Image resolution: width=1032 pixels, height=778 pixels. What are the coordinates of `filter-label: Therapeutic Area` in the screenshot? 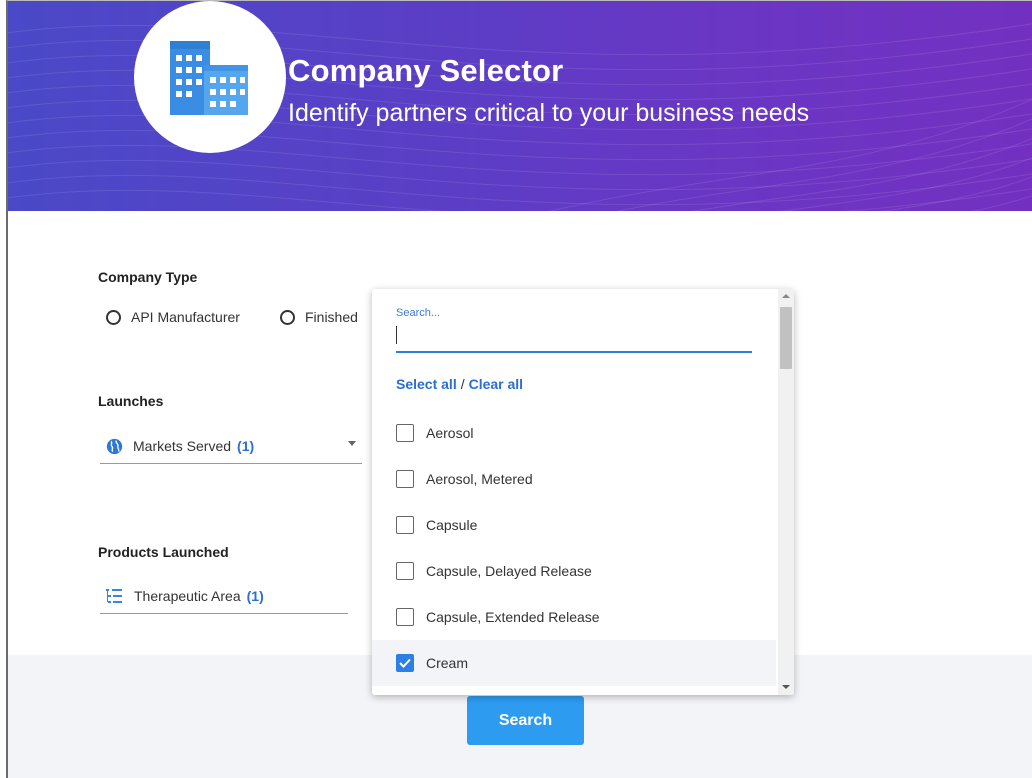 It's located at (187, 595).